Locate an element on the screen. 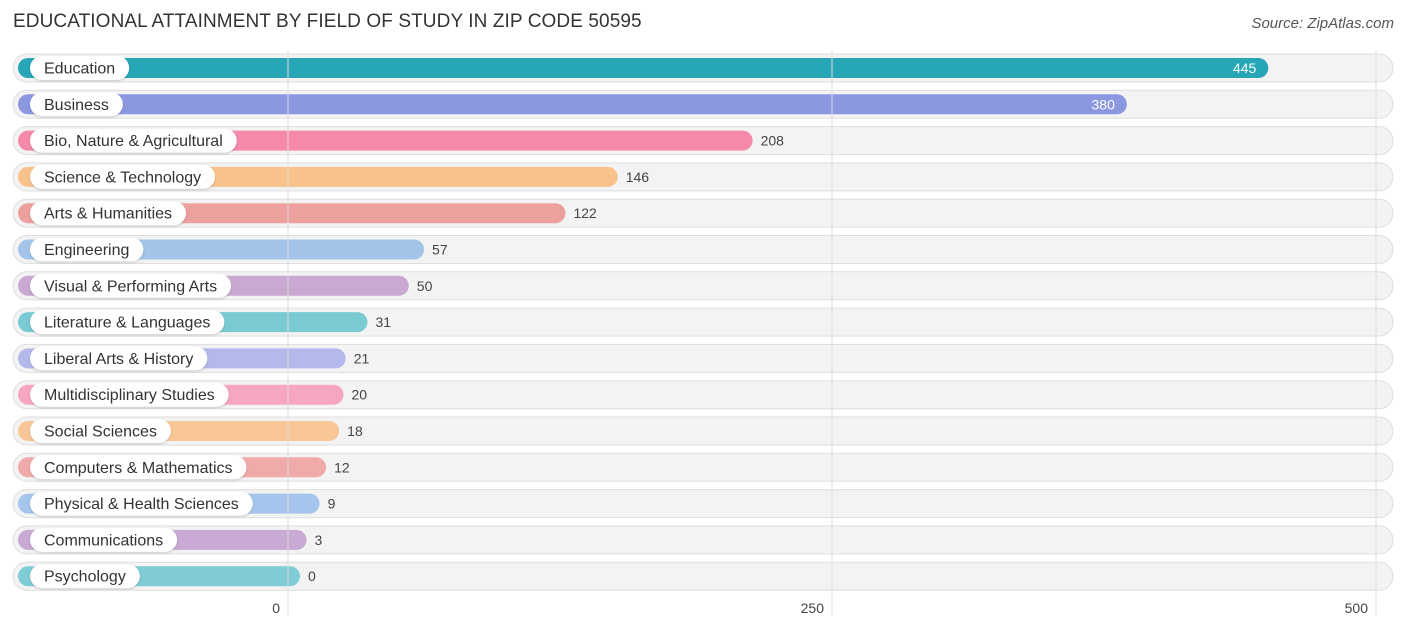 Image resolution: width=1406 pixels, height=631 pixels. bar-row: Engineering 57 is located at coordinates (233, 249).